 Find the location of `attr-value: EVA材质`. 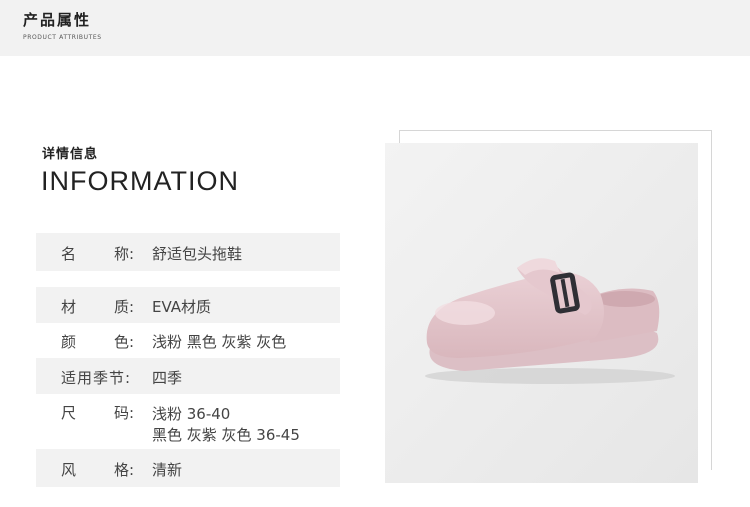

attr-value: EVA材质 is located at coordinates (182, 307).